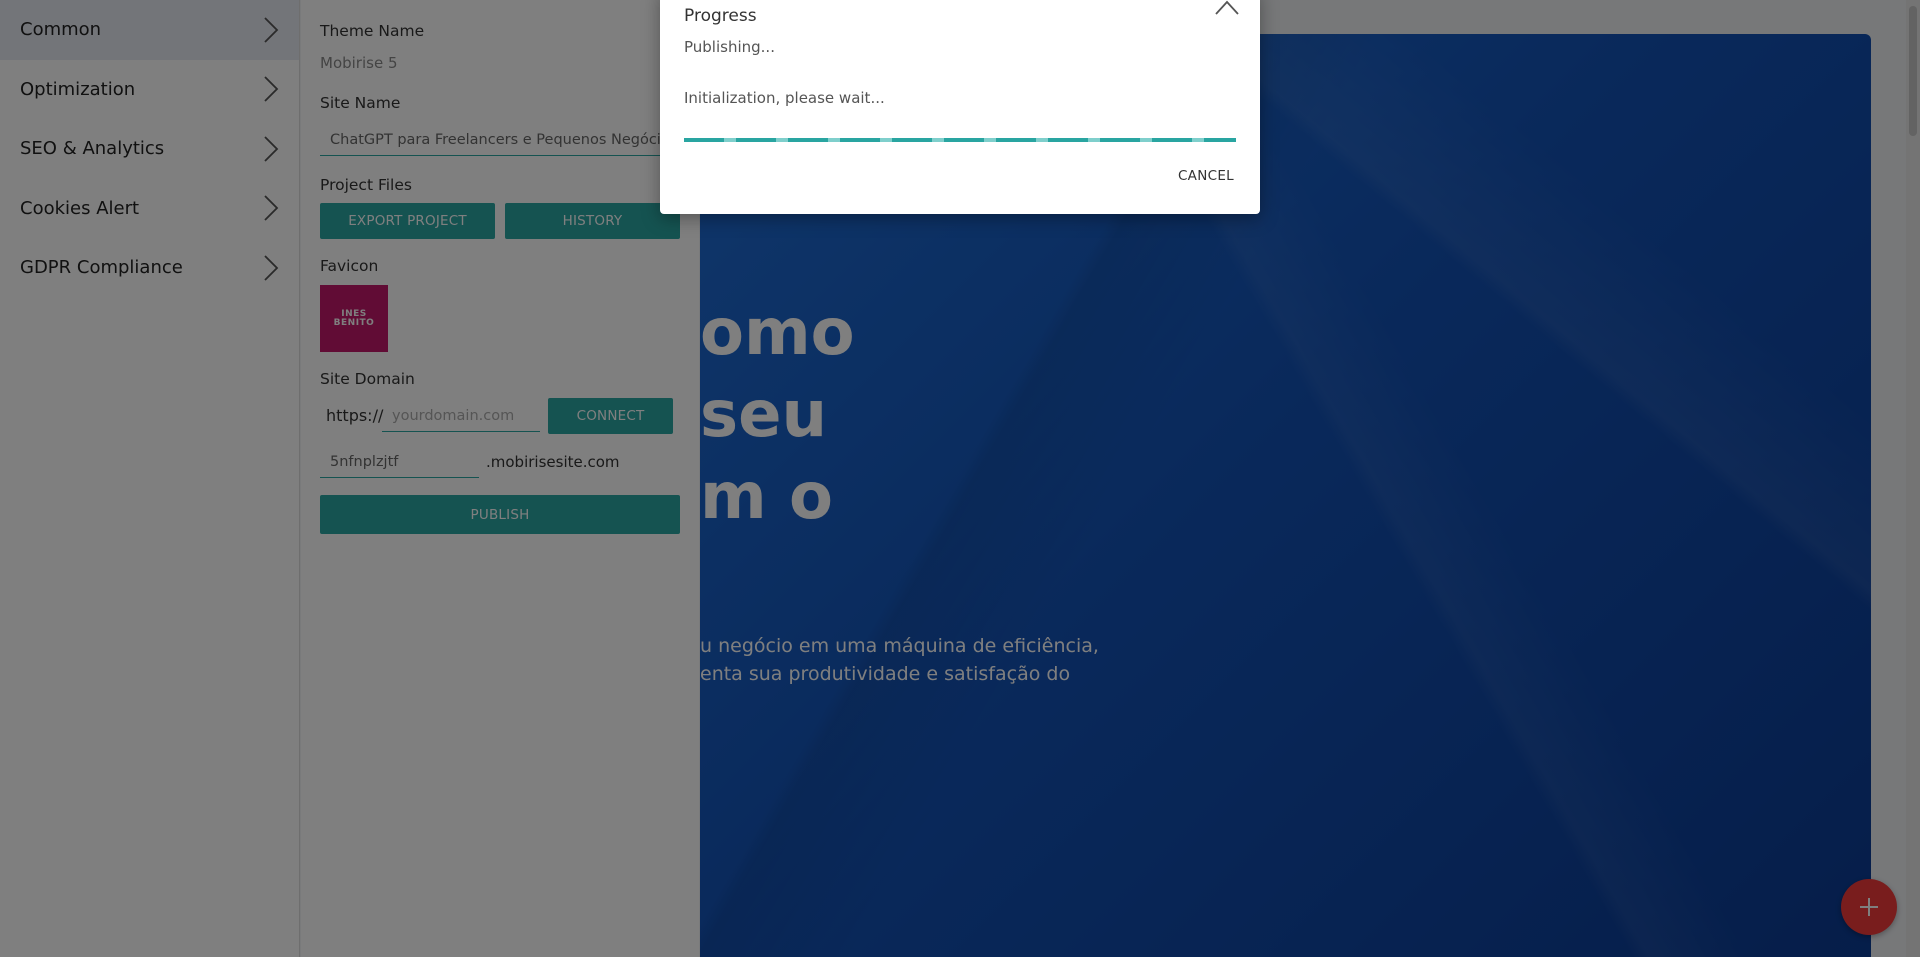  I want to click on progress-bar, so click(960, 140).